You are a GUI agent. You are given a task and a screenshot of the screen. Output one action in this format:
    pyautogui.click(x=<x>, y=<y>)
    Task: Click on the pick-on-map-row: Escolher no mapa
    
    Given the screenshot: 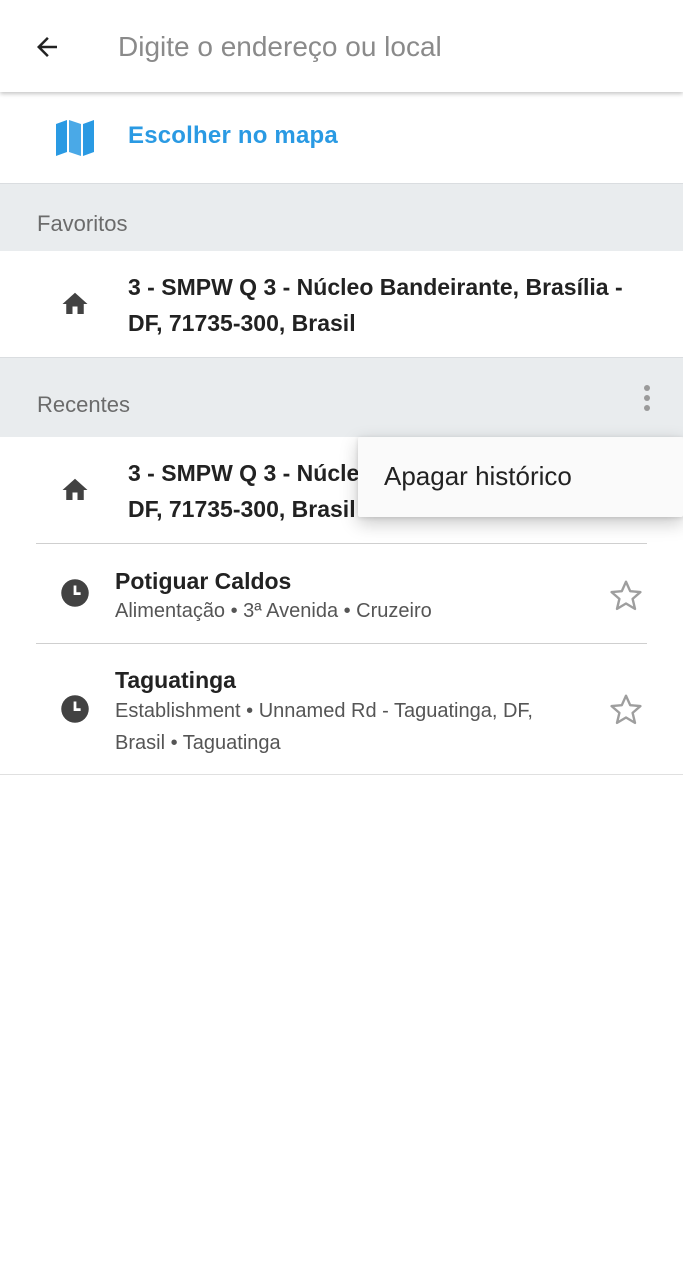 What is the action you would take?
    pyautogui.click(x=341, y=138)
    